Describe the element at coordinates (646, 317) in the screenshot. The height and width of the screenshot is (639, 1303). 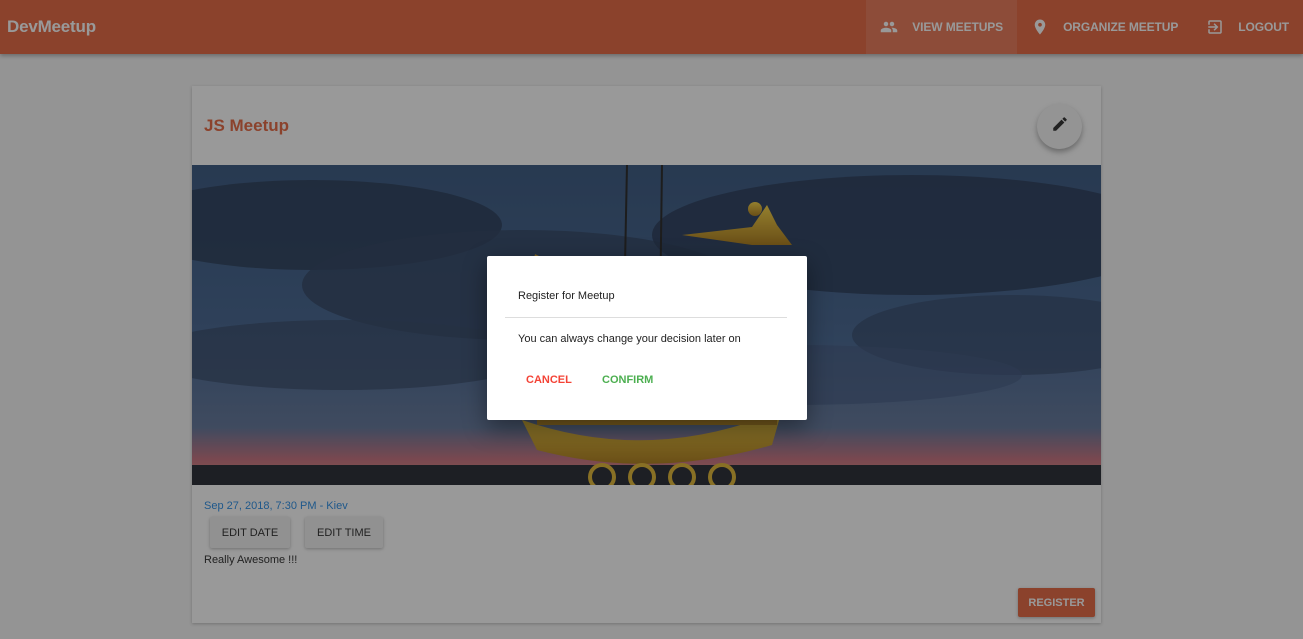
I see `dialog-divider` at that location.